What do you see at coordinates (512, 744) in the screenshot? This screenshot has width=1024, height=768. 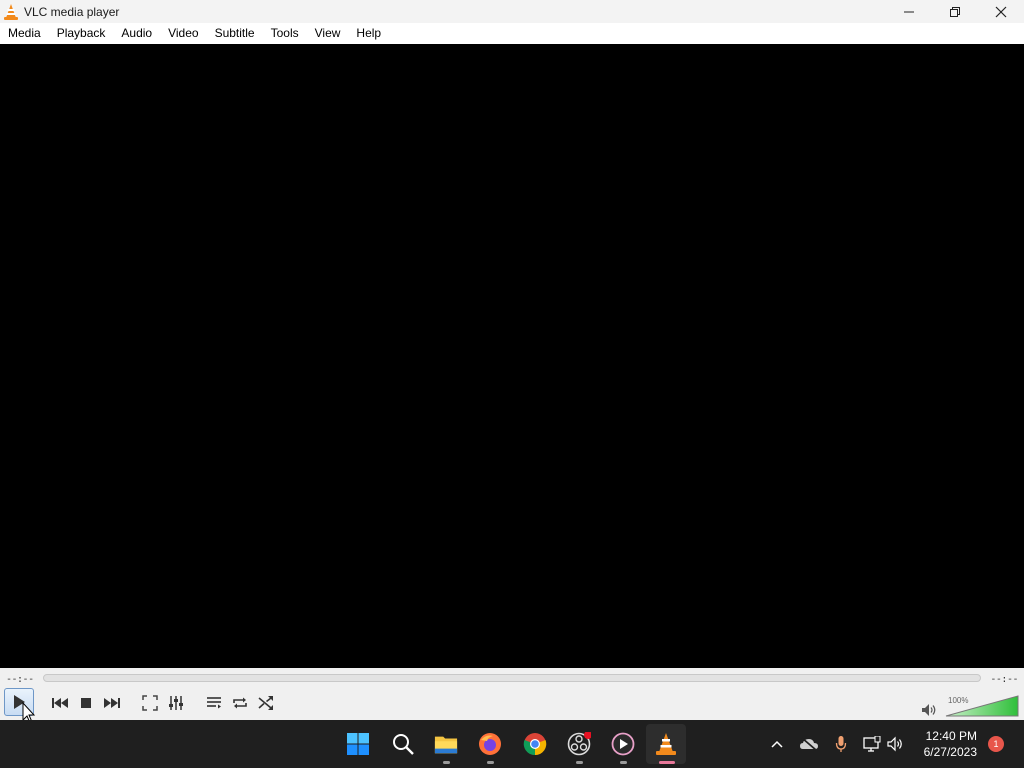 I see `taskbar: 12:40 PM 6/27/2023` at bounding box center [512, 744].